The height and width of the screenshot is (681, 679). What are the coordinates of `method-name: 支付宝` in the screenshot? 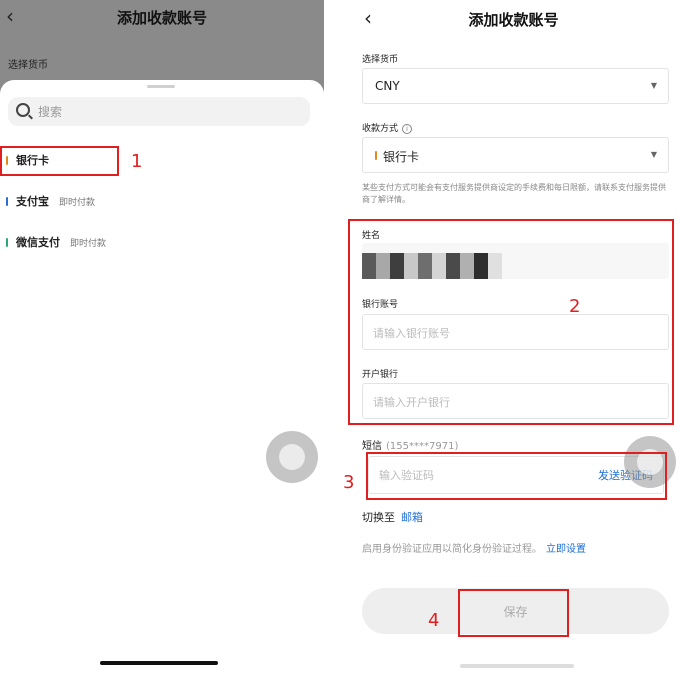 It's located at (32, 201).